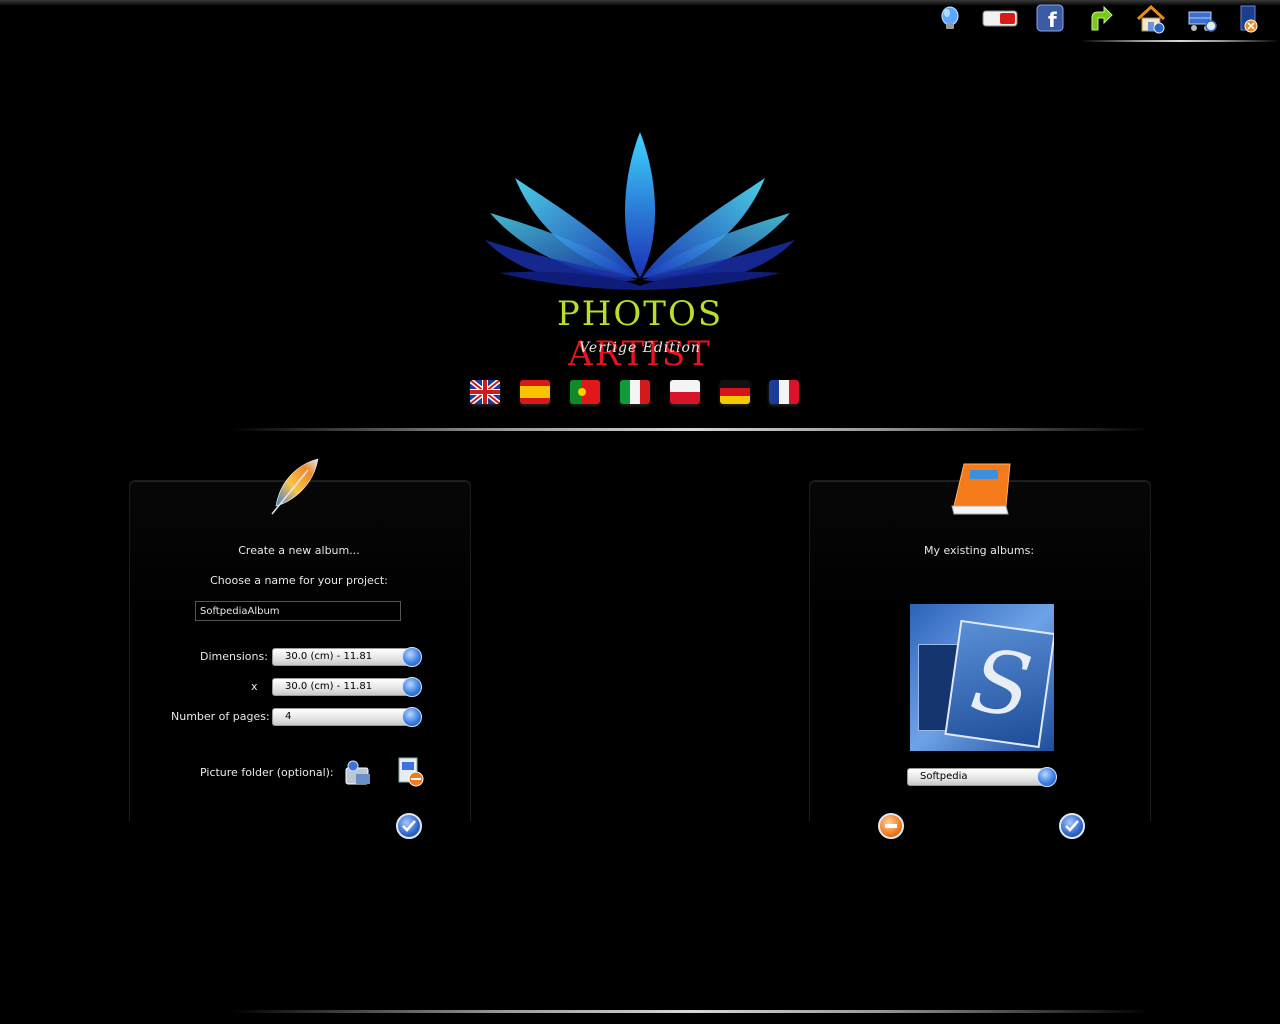 This screenshot has width=1280, height=1024. What do you see at coordinates (288, 716) in the screenshot?
I see `pages-value: 4` at bounding box center [288, 716].